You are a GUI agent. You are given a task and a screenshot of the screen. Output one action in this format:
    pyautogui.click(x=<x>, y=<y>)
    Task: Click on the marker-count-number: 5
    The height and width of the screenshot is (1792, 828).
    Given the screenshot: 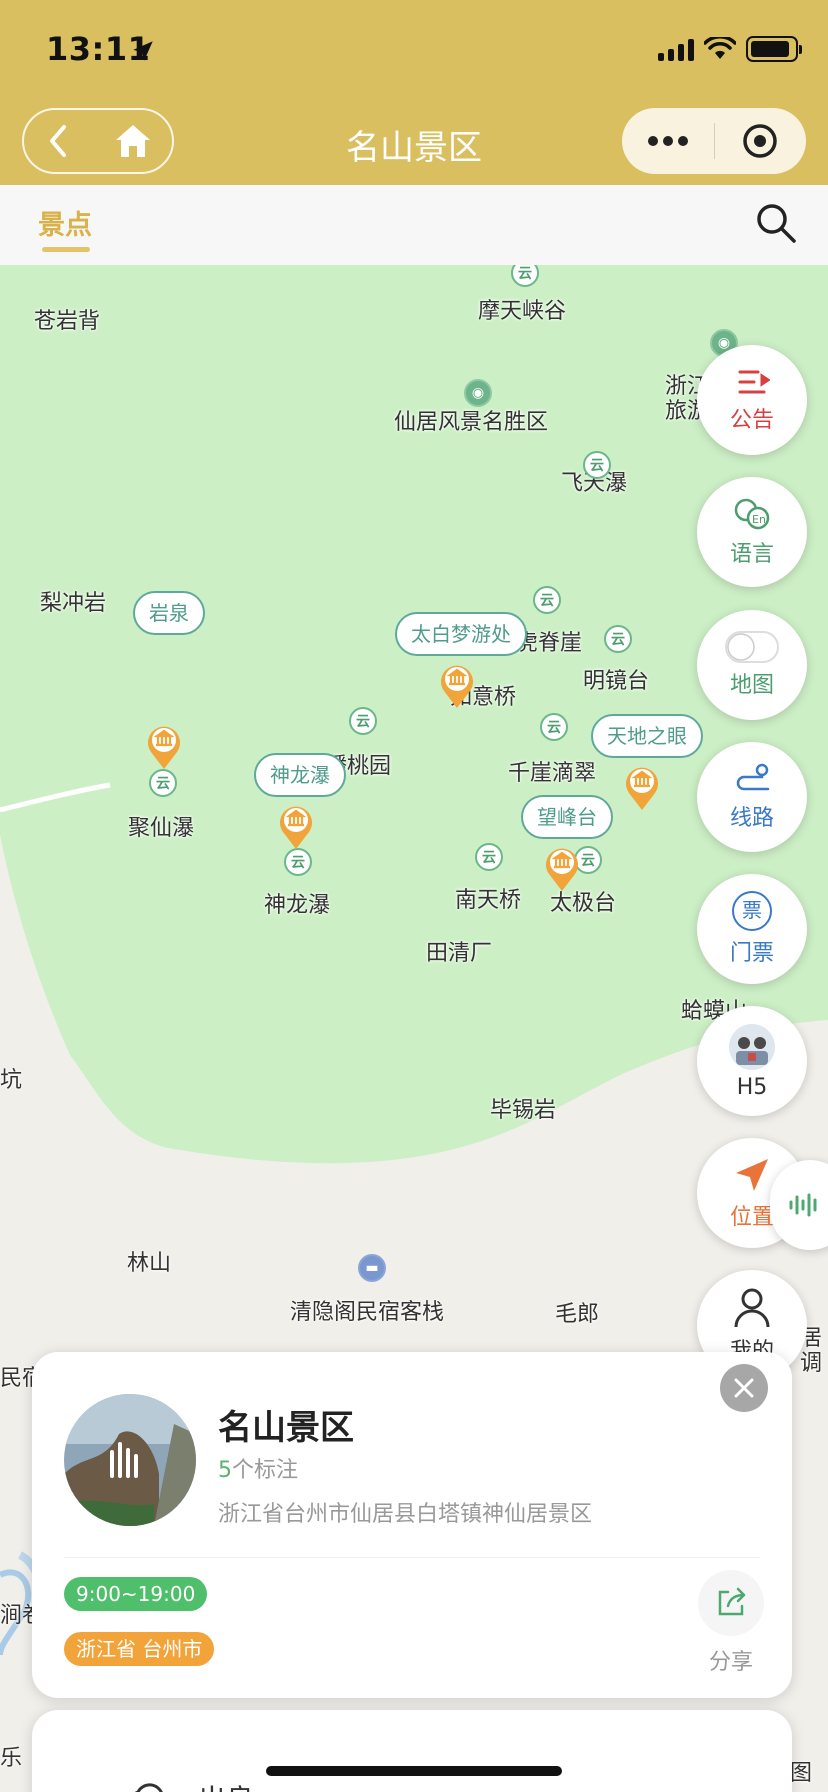 What is the action you would take?
    pyautogui.click(x=225, y=1470)
    